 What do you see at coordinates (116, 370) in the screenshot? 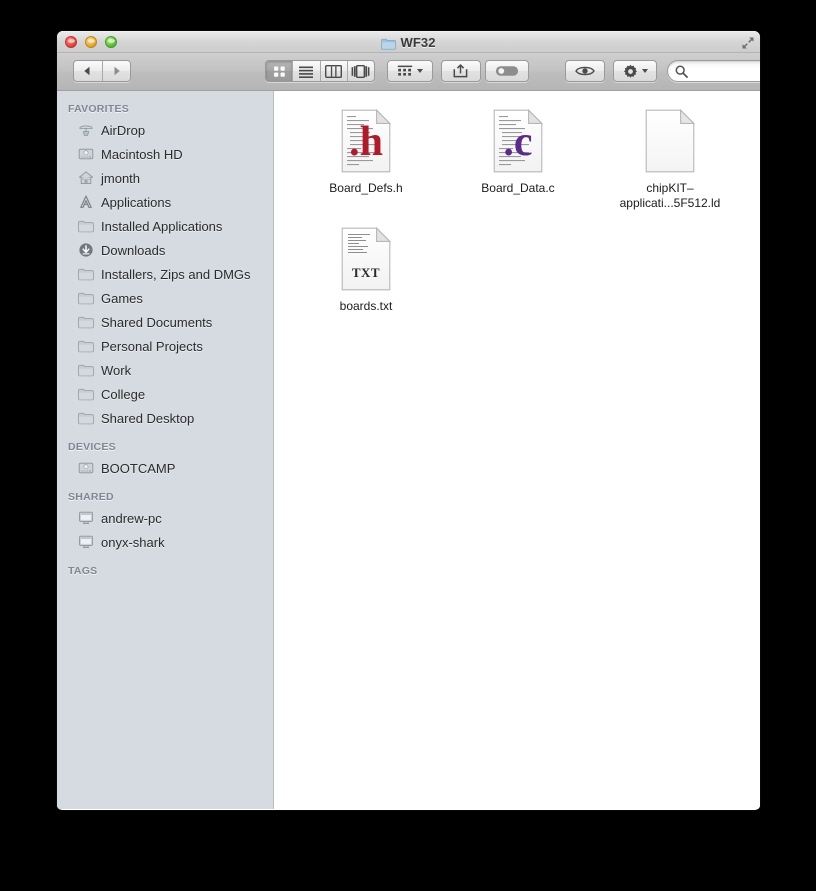
I see `sidebar-item-label: Work` at bounding box center [116, 370].